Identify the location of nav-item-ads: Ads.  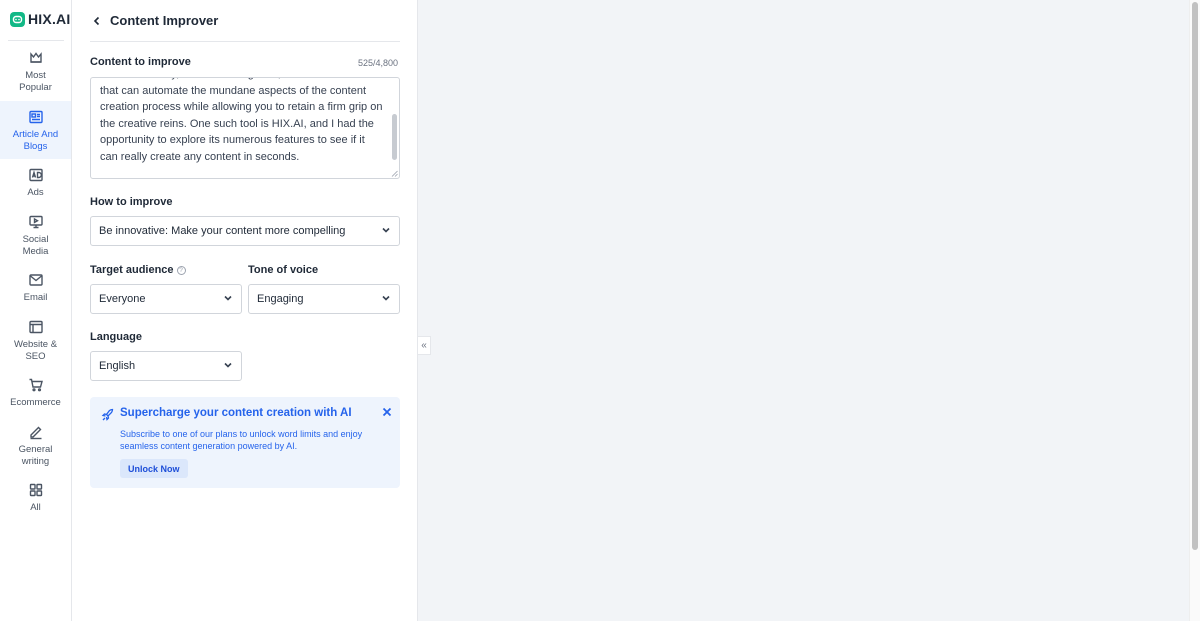
(35, 183).